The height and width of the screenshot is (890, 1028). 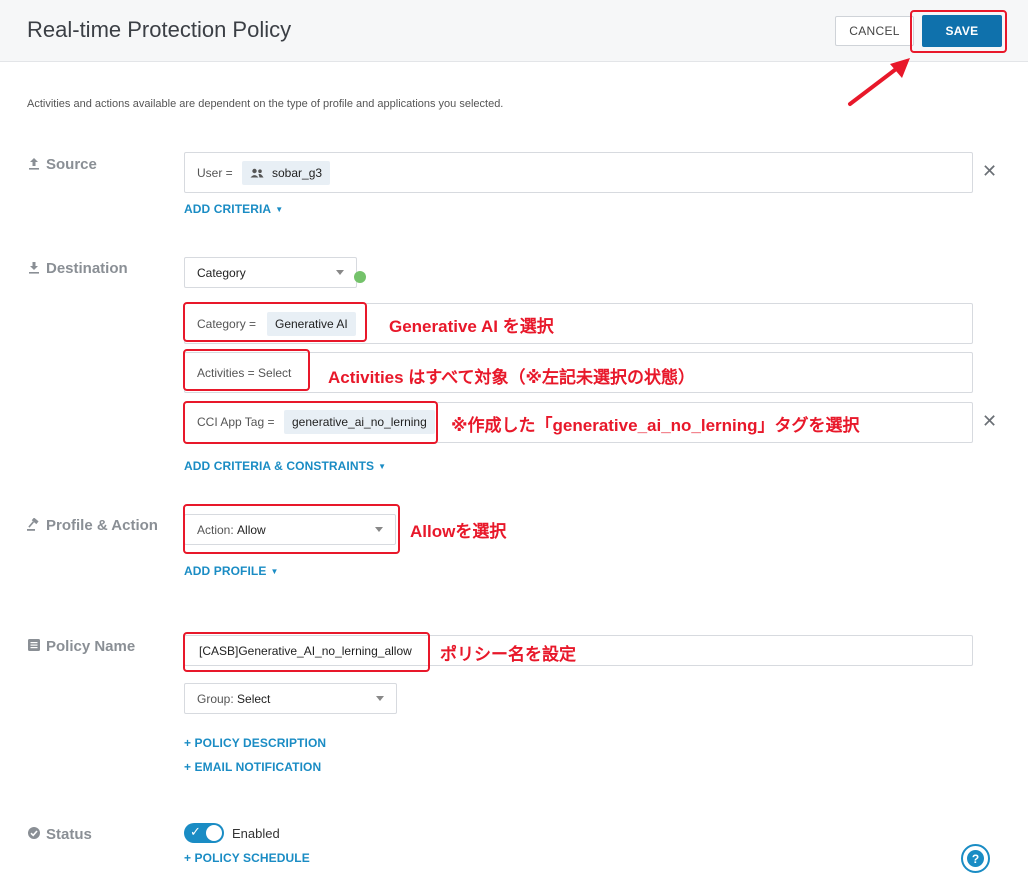 What do you see at coordinates (255, 743) in the screenshot?
I see `policy-description-link: + POLICY DESCRIPTION` at bounding box center [255, 743].